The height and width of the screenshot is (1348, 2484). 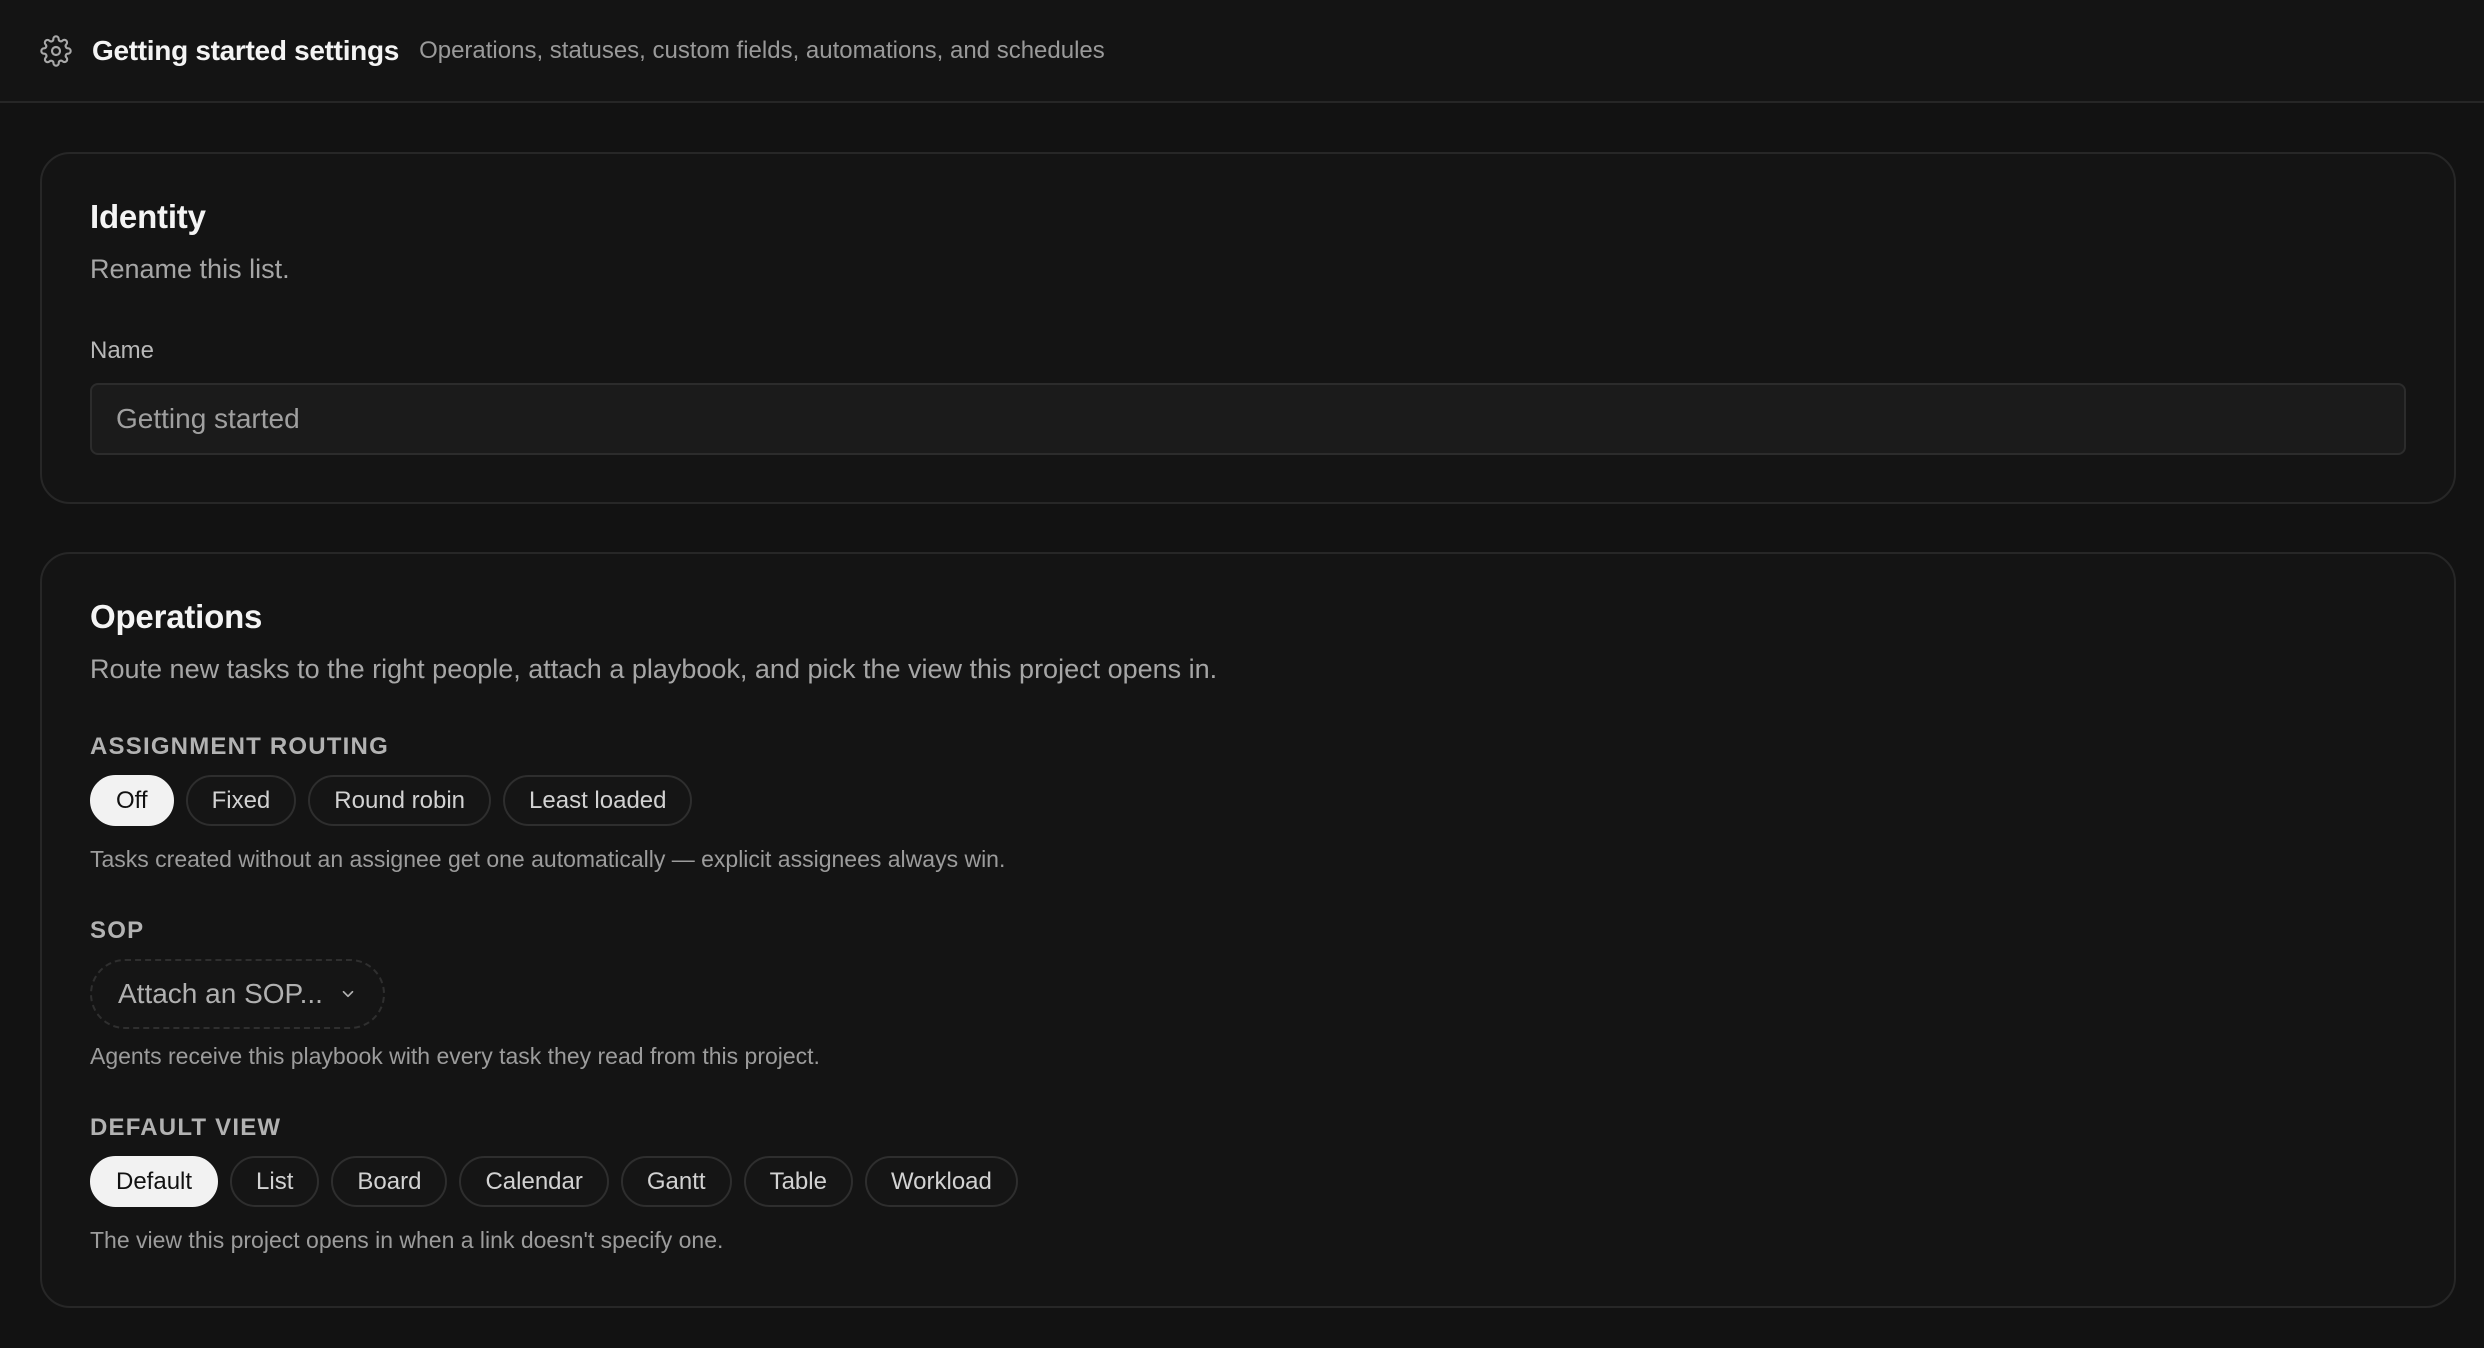 What do you see at coordinates (389, 1181) in the screenshot?
I see `view-option-board: Board` at bounding box center [389, 1181].